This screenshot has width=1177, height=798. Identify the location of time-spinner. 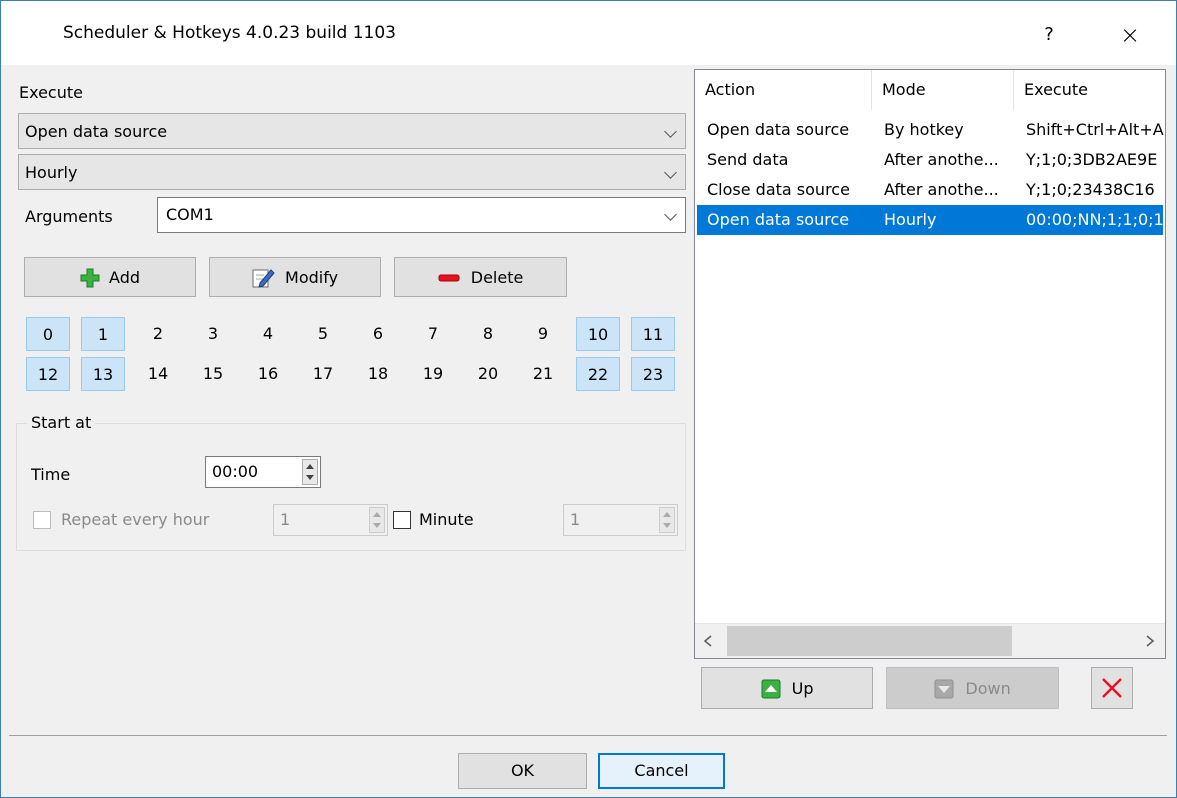
(310, 472).